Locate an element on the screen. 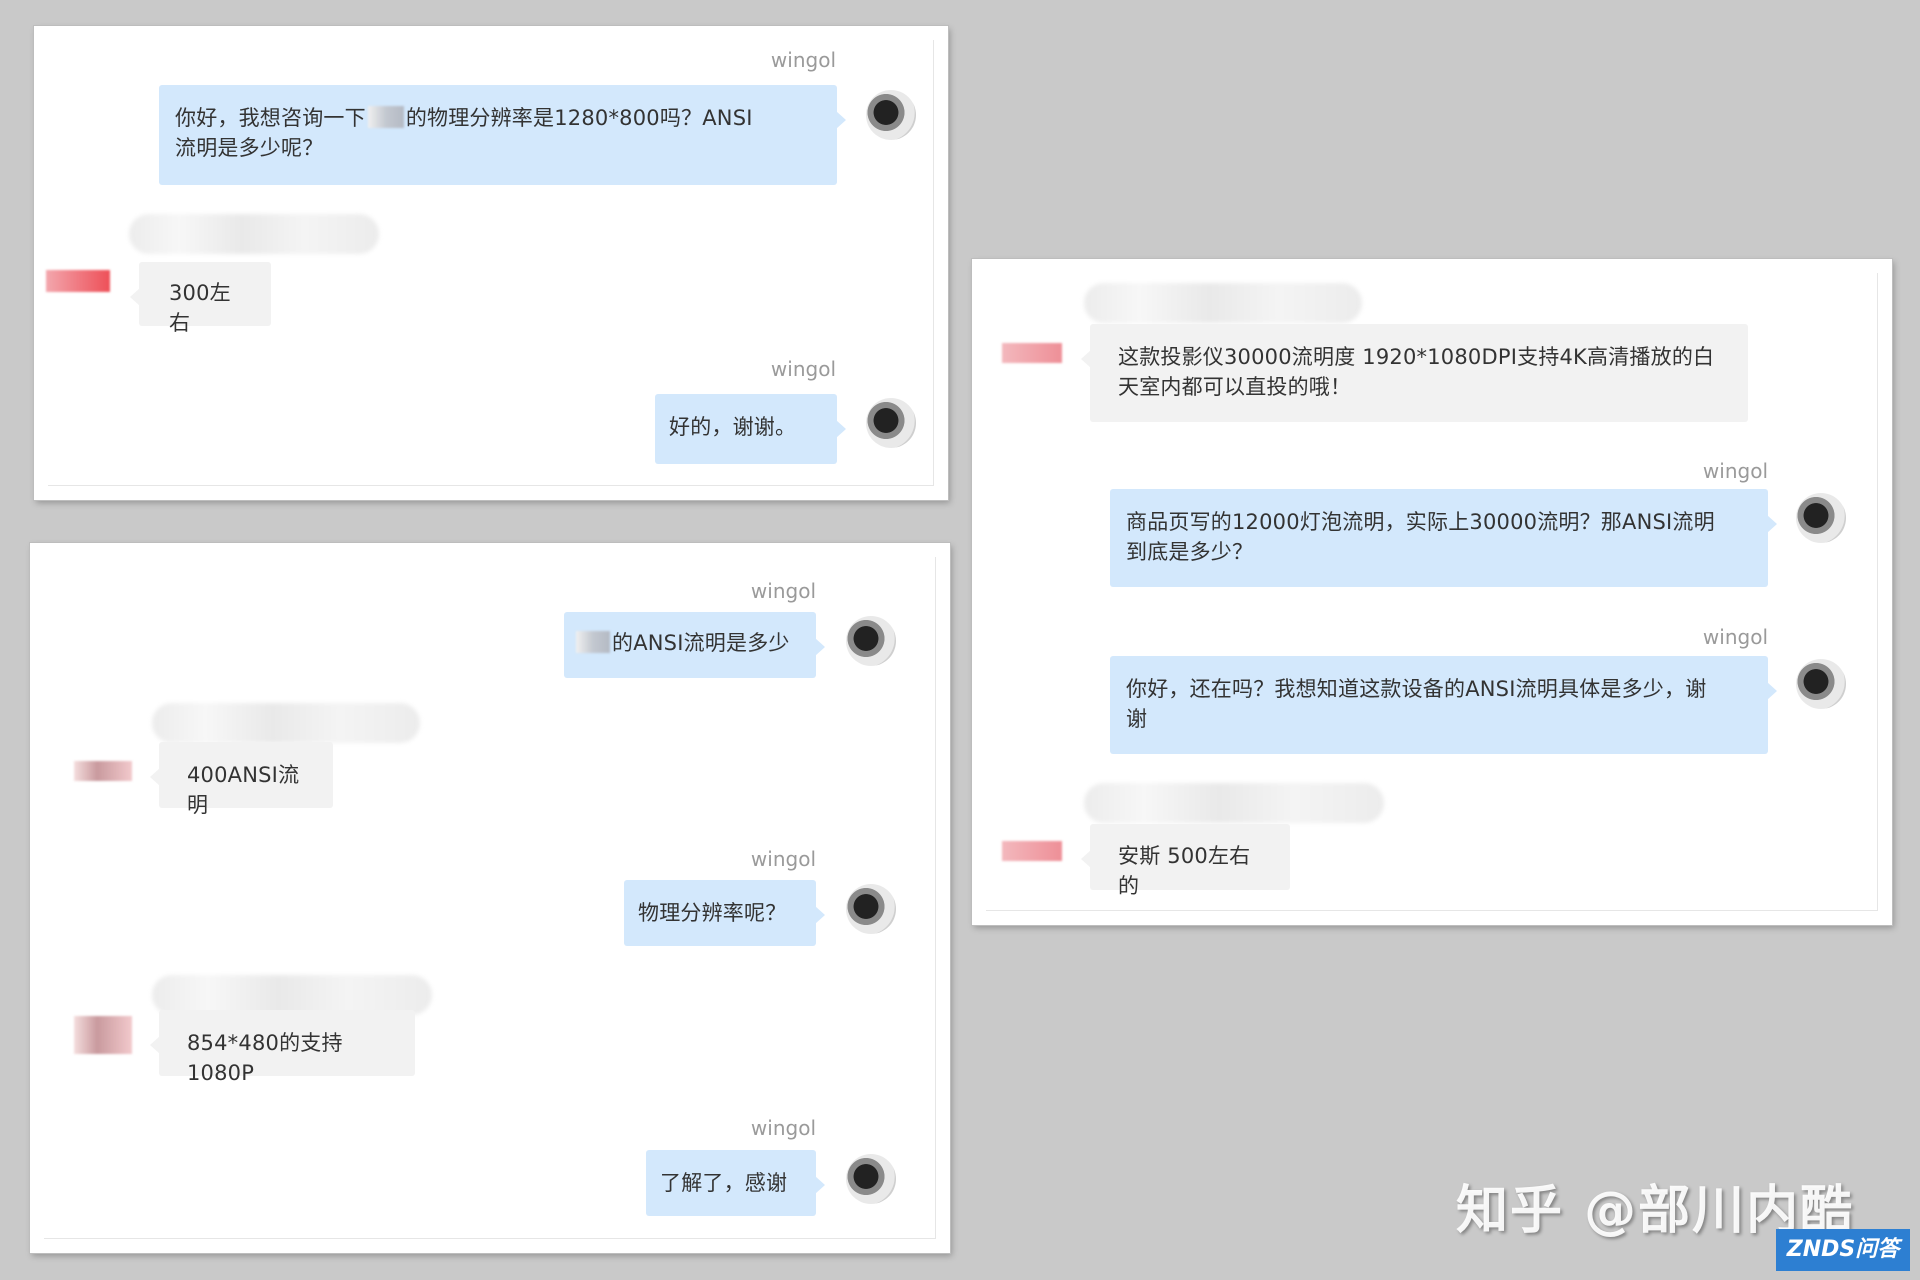  message-bubble-sent: 的ANSI流明是多少 is located at coordinates (694, 645).